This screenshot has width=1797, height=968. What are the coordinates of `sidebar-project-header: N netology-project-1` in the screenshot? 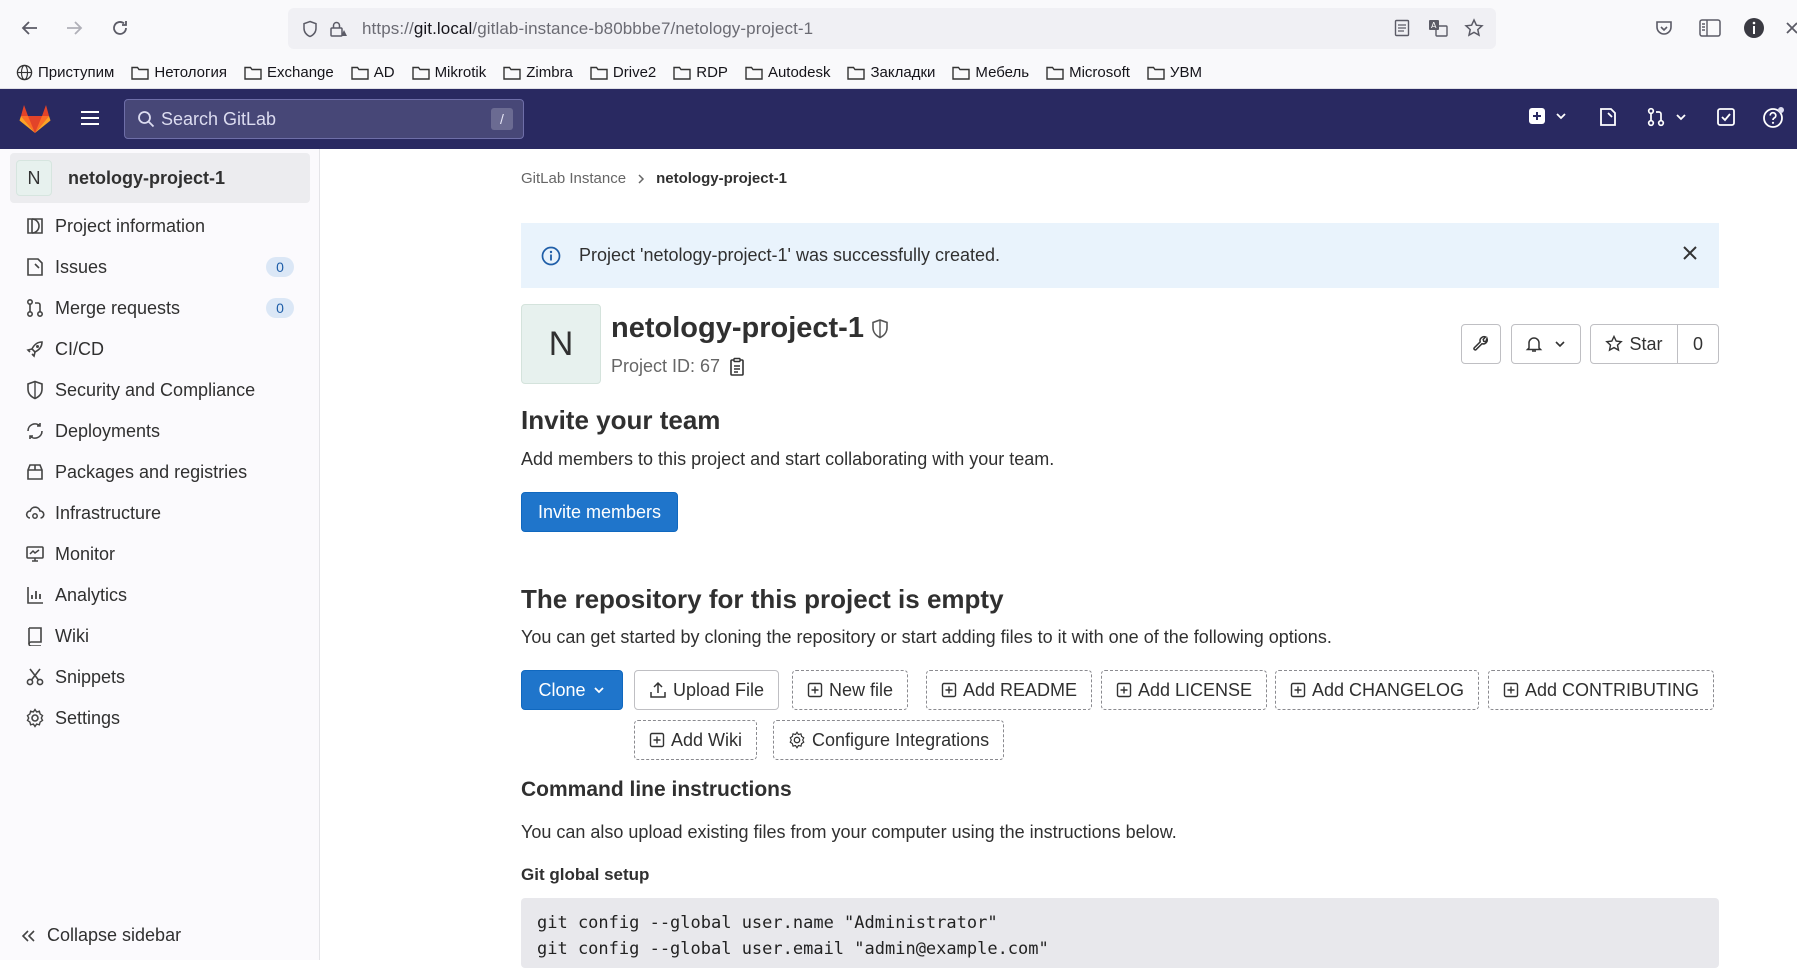 It's located at (160, 178).